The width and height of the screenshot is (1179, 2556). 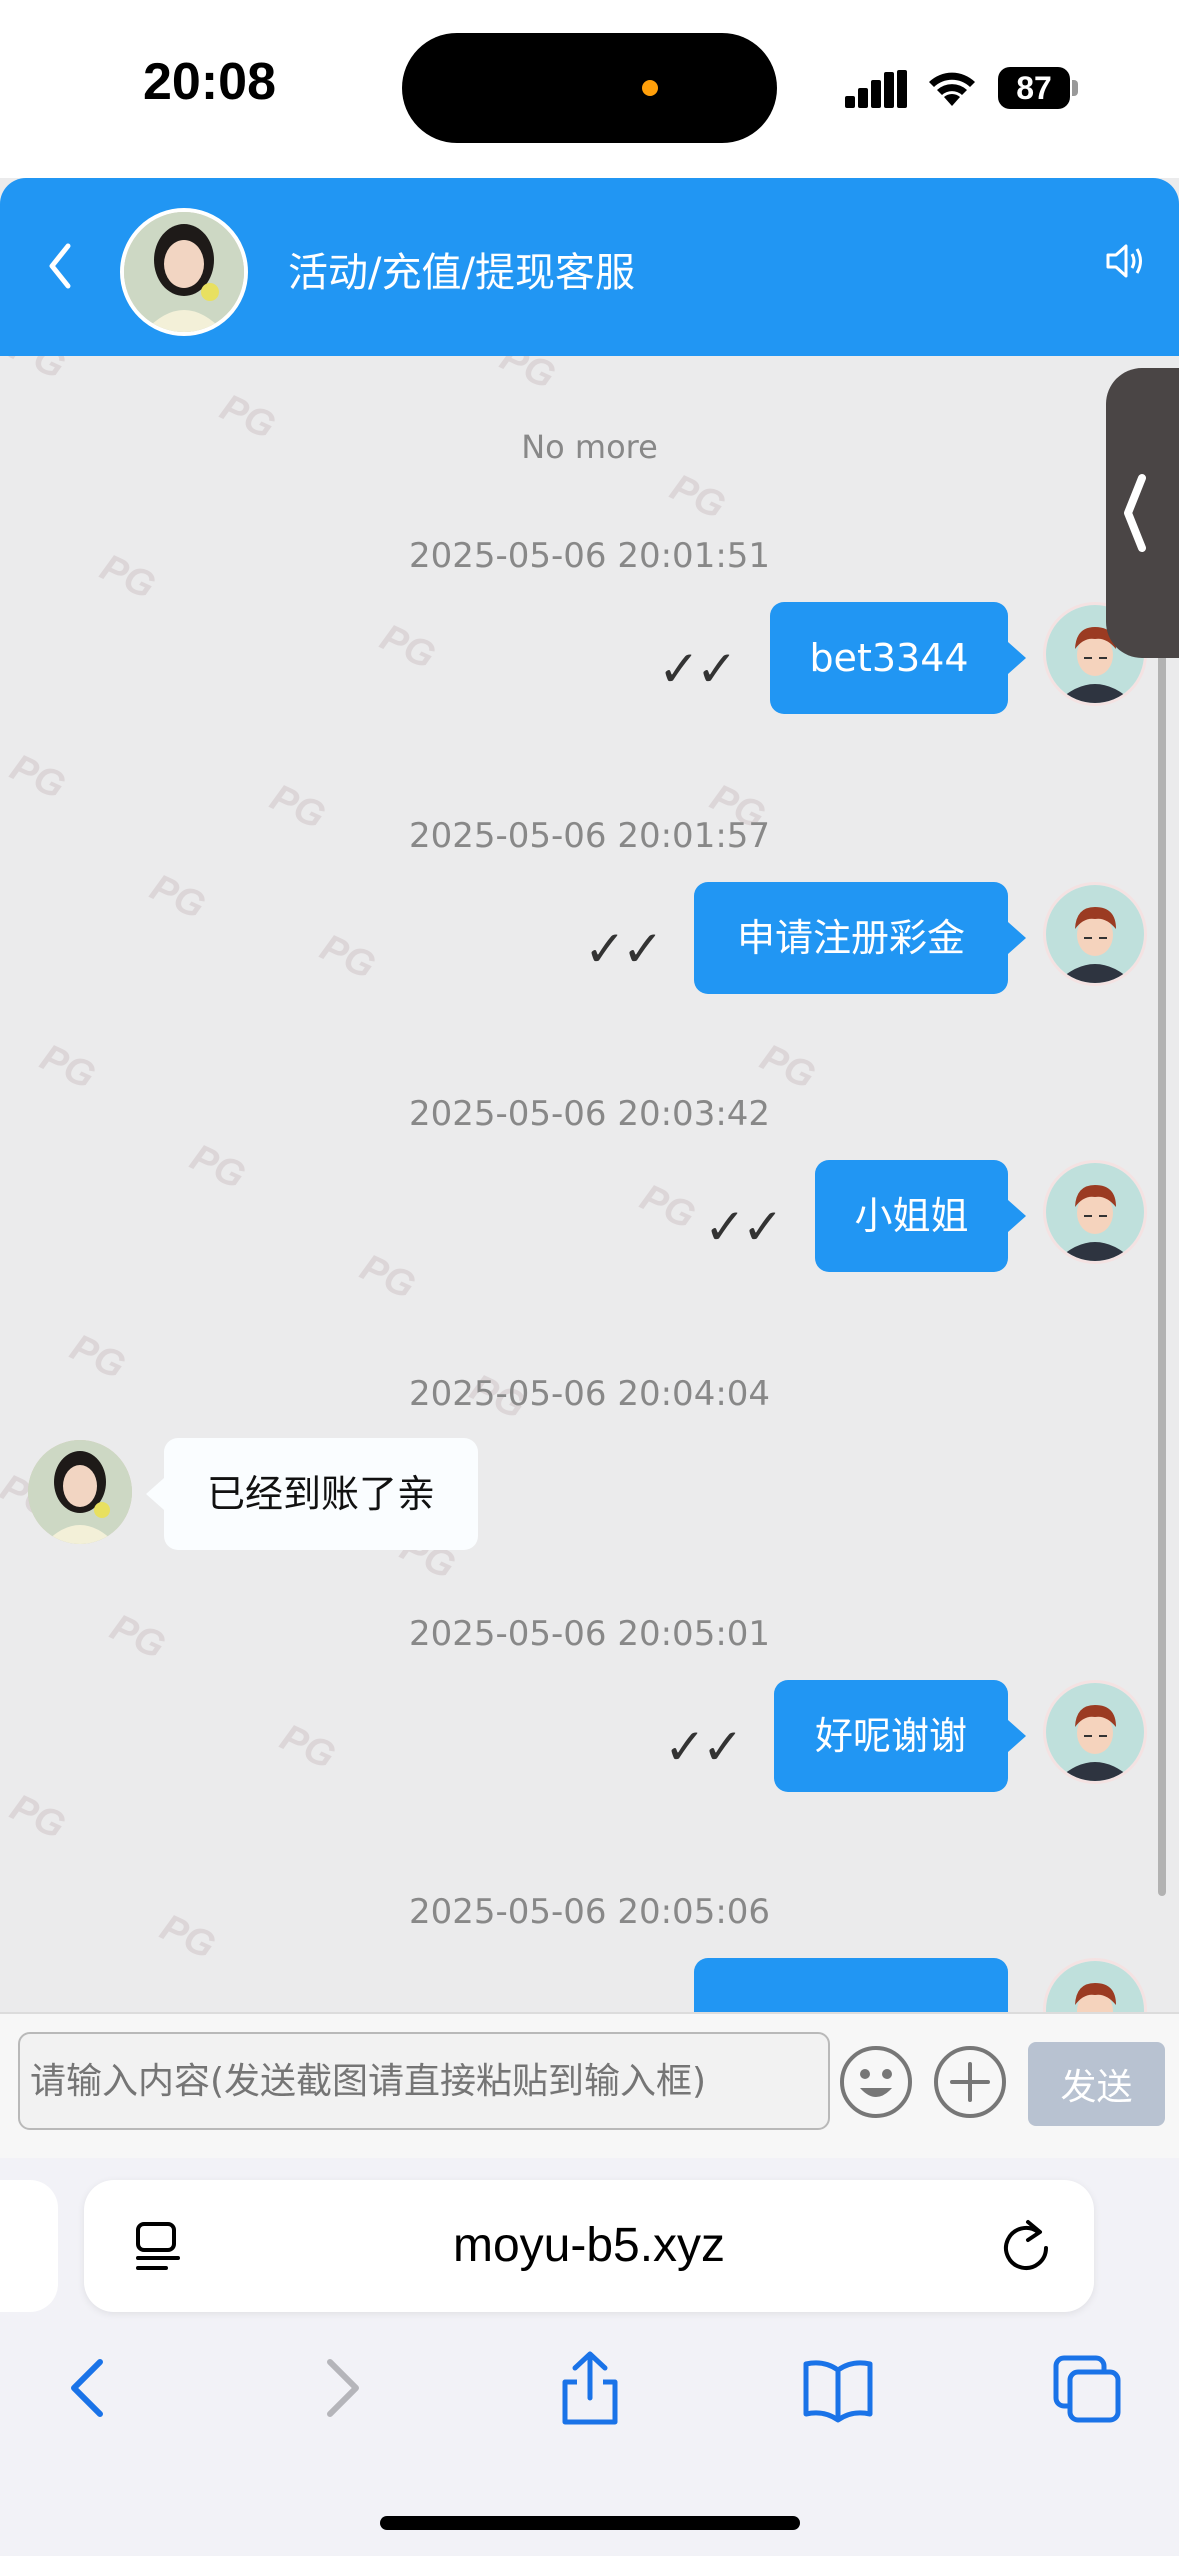 What do you see at coordinates (1034, 88) in the screenshot?
I see `battery-icon: 87` at bounding box center [1034, 88].